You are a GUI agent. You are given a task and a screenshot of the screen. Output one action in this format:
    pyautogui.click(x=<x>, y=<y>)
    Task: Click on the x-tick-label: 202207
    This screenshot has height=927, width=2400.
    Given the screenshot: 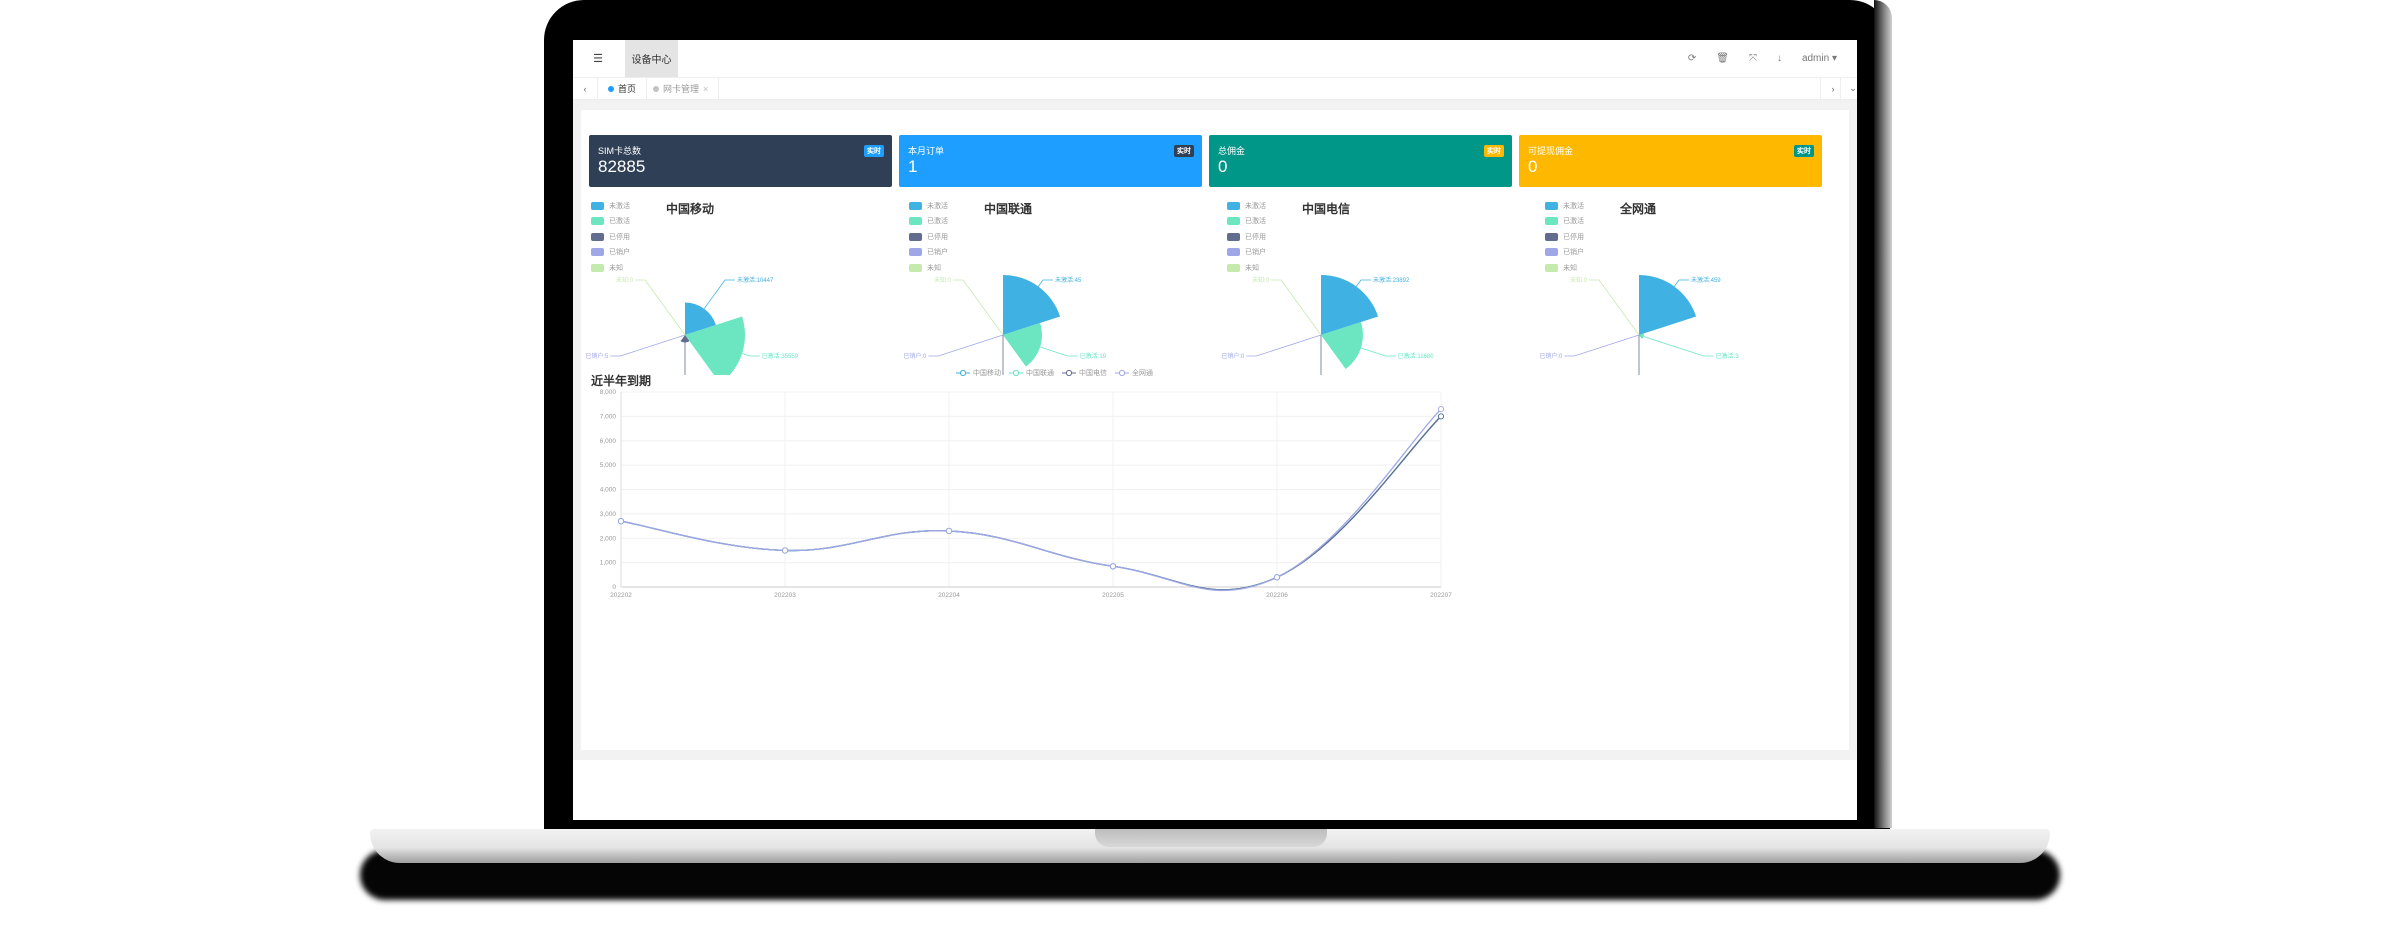 What is the action you would take?
    pyautogui.click(x=1441, y=595)
    